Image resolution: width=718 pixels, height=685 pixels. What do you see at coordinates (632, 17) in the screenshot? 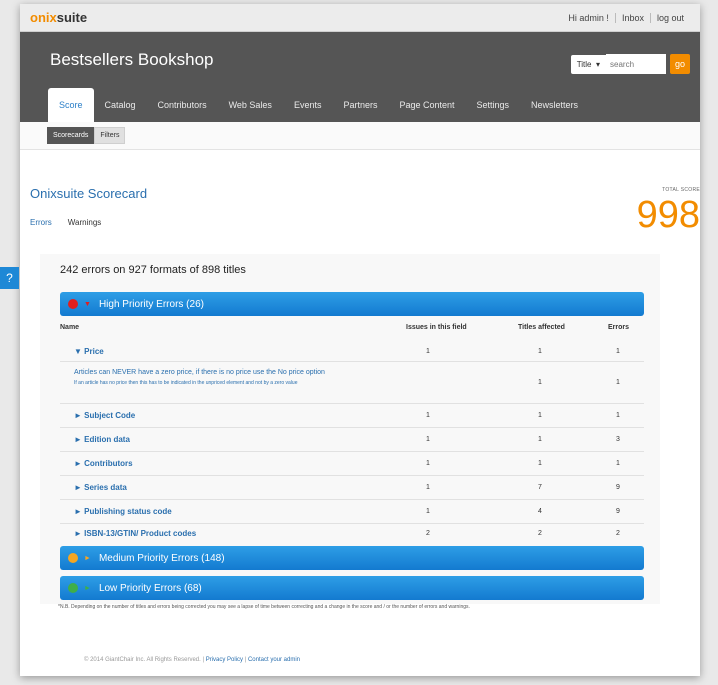
I see `inbox-link: Inbox` at bounding box center [632, 17].